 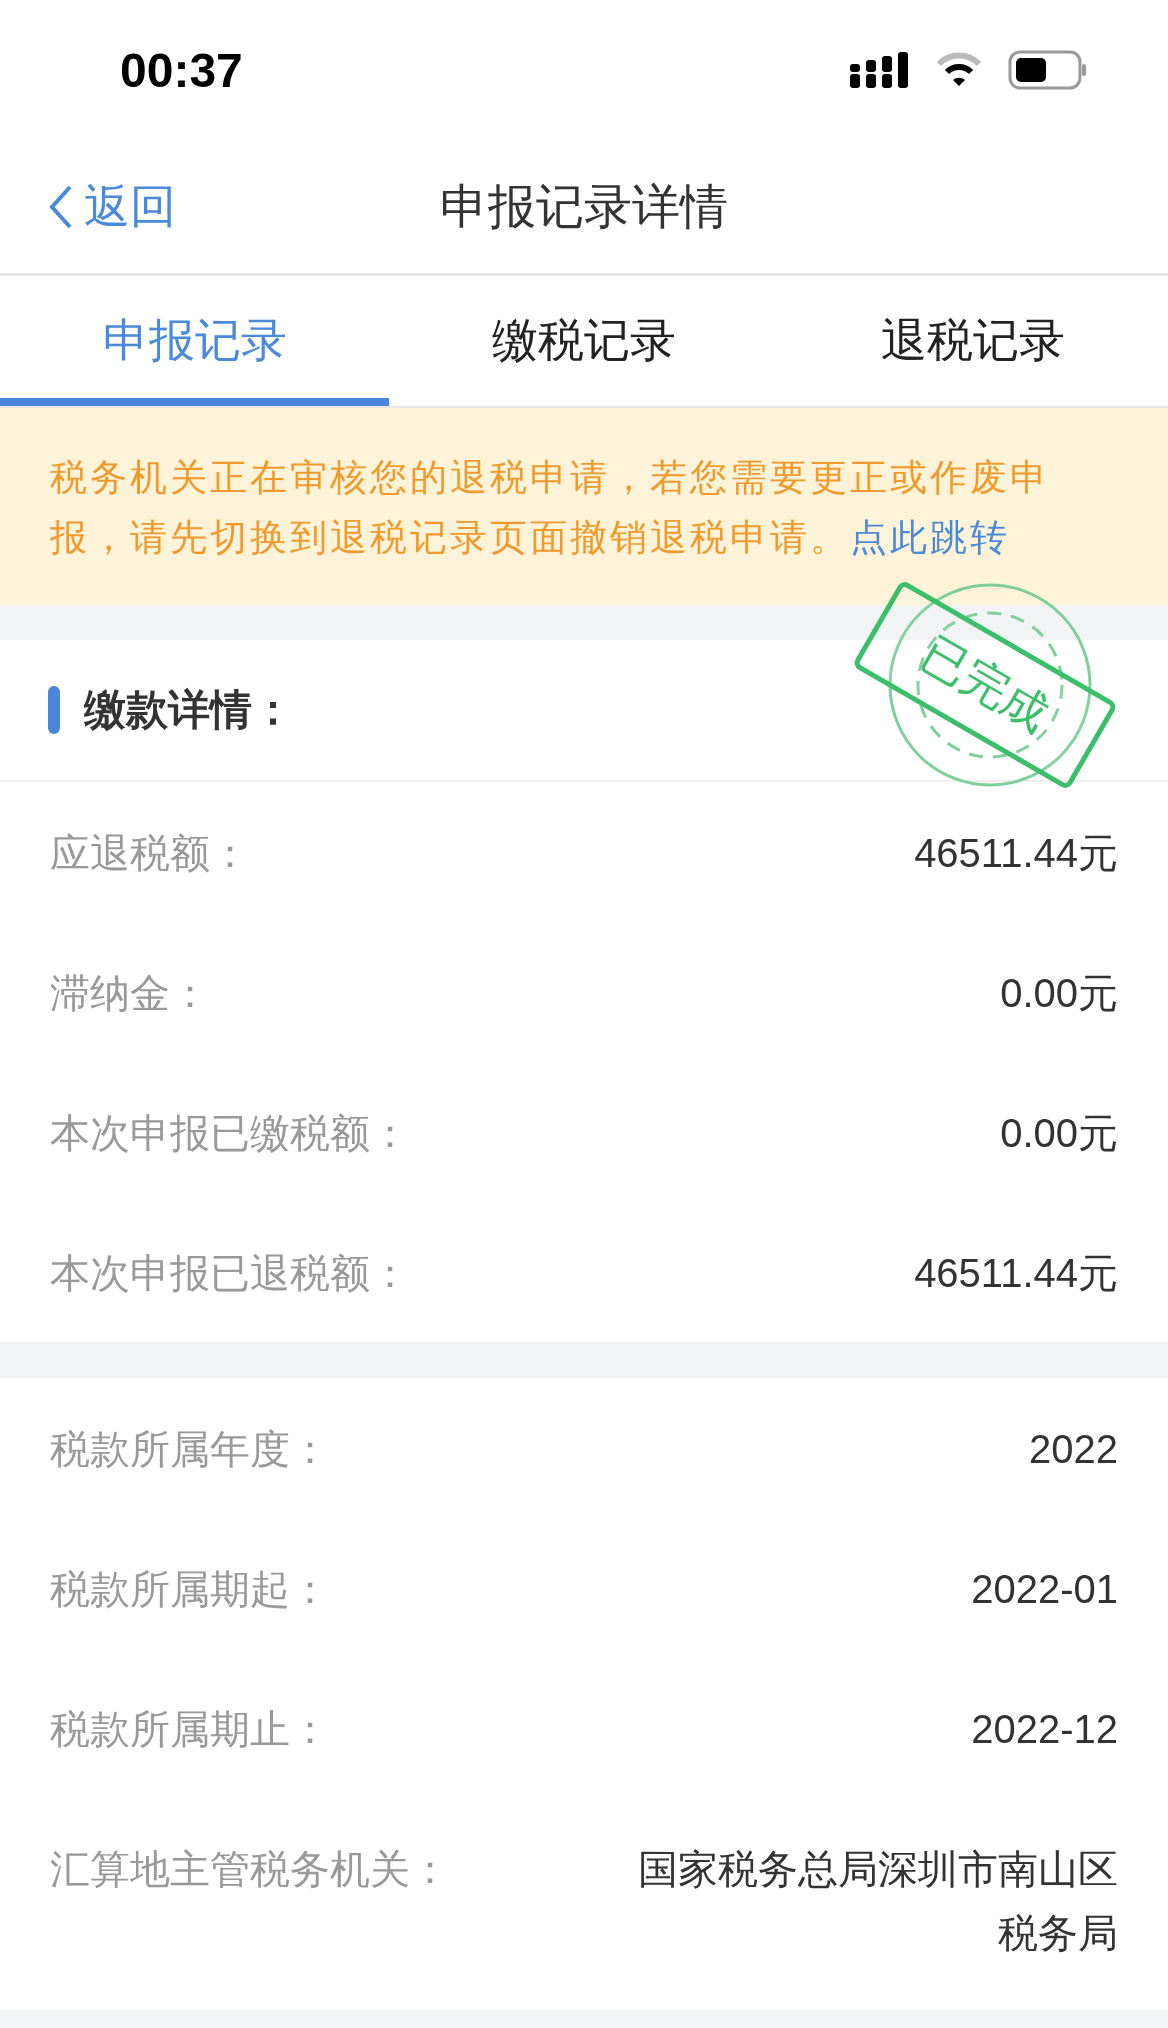 What do you see at coordinates (190, 1589) in the screenshot?
I see `field-label: 税款所属期起：` at bounding box center [190, 1589].